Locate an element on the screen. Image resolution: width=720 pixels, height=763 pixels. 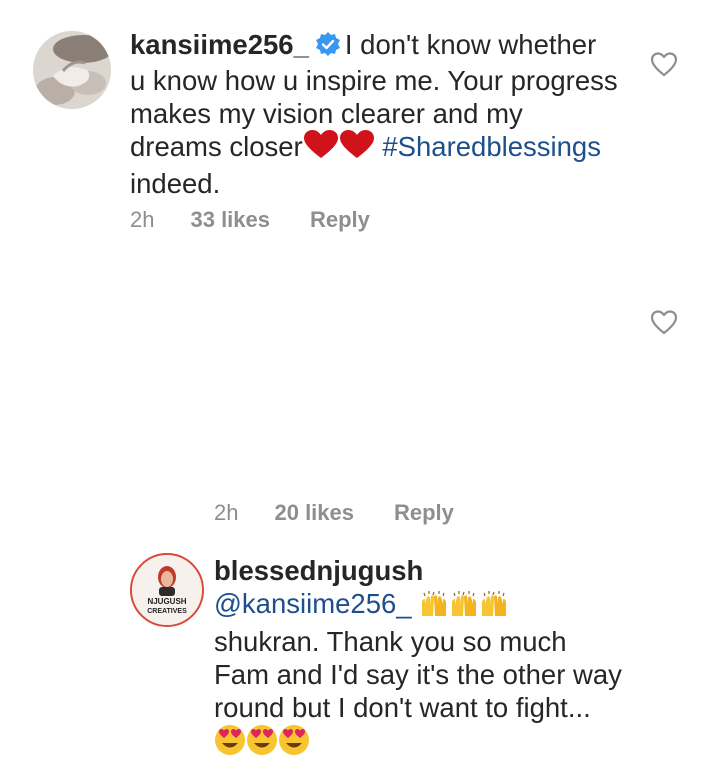
avatar-photo is located at coordinates (72, 70).